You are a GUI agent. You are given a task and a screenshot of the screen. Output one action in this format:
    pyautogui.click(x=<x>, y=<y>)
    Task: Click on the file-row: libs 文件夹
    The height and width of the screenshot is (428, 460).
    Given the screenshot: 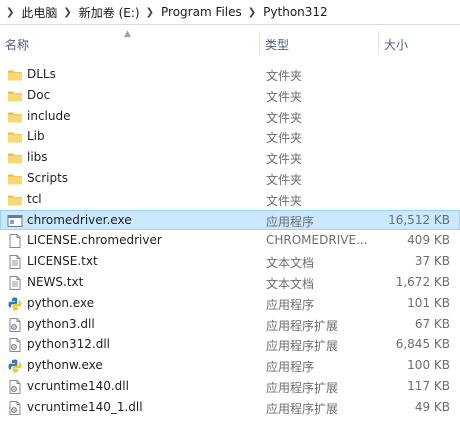 What is the action you would take?
    pyautogui.click(x=230, y=157)
    